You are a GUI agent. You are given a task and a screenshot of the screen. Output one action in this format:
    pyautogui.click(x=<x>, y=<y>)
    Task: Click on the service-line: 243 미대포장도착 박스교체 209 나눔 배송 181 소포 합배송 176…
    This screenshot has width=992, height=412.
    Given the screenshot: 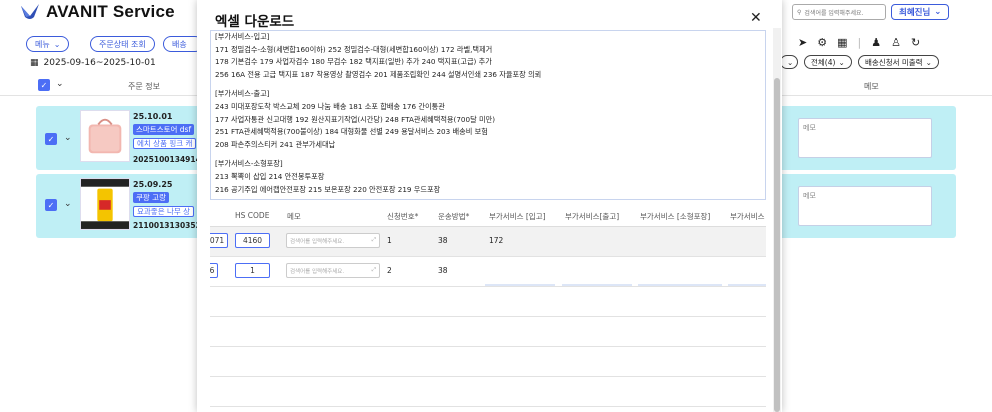 What is the action you would take?
    pyautogui.click(x=330, y=106)
    